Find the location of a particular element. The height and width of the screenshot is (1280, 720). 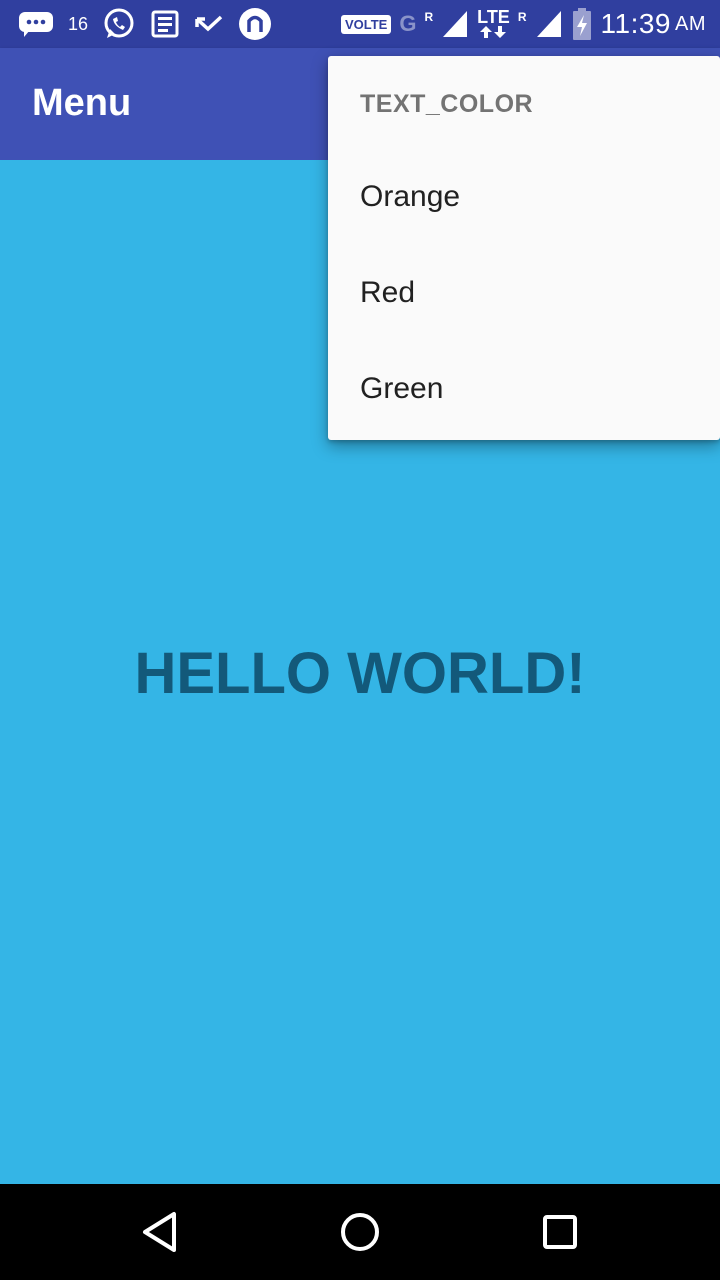

menu-item-orange: Orange is located at coordinates (524, 200).